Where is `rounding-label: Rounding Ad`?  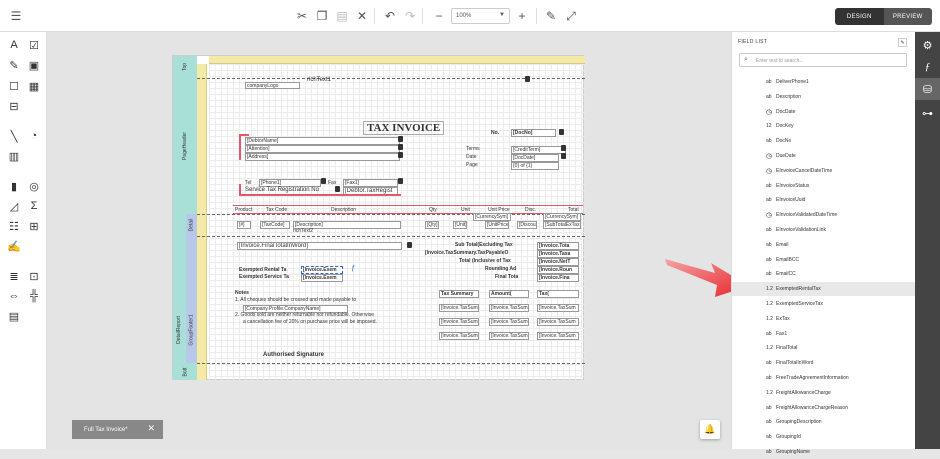
rounding-label: Rounding Ad is located at coordinates (500, 269).